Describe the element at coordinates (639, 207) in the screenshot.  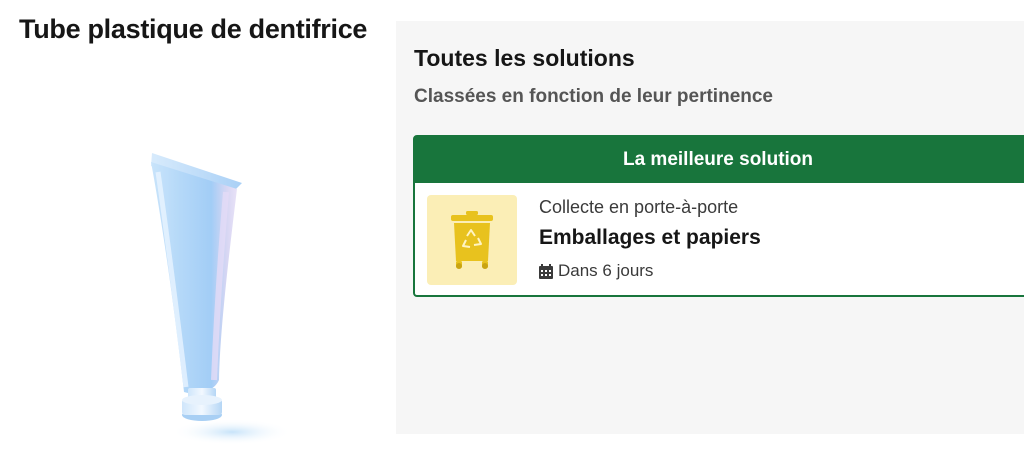
I see `collection-method: Collecte en porte-à-porte` at that location.